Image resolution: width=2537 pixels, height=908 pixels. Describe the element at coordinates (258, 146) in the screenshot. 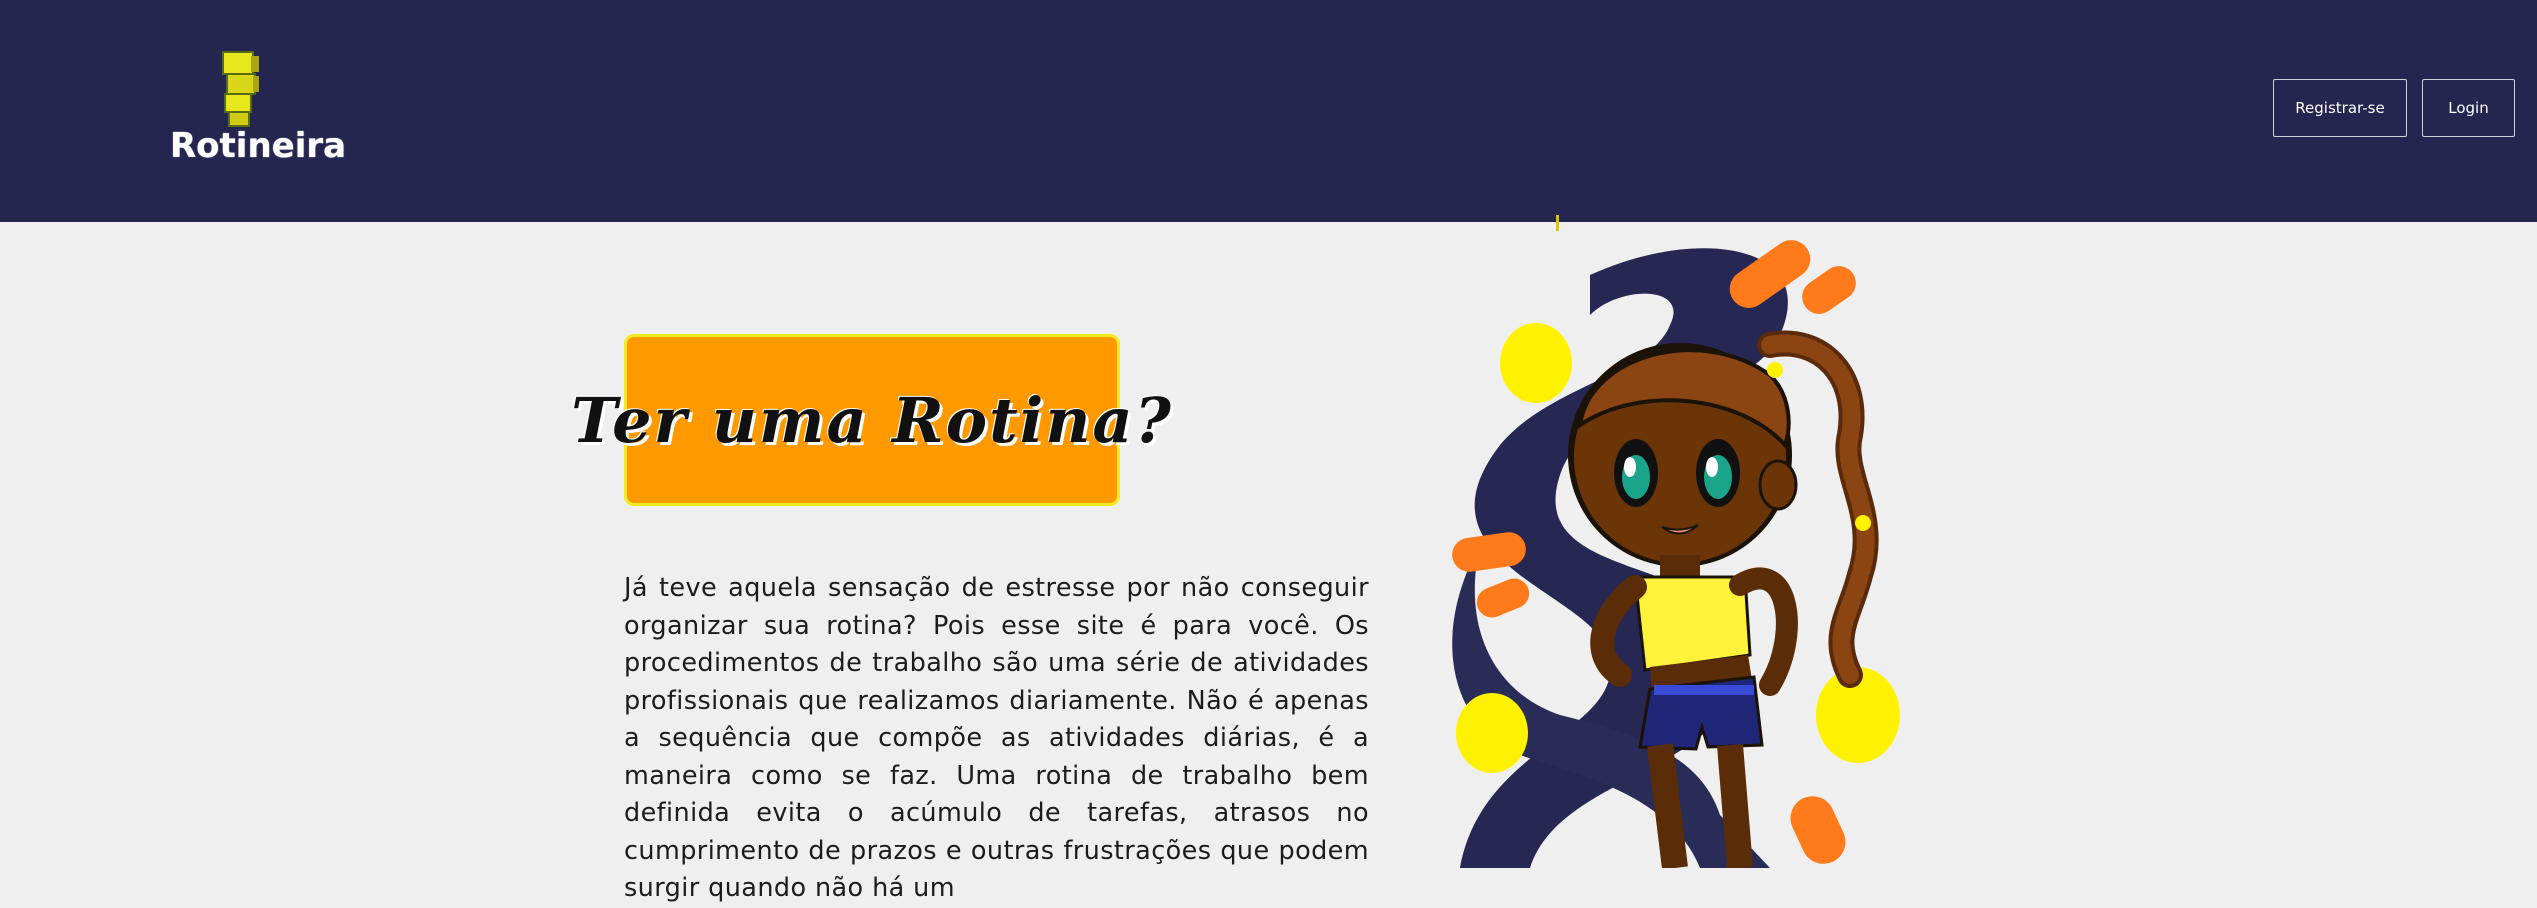

I see `brand-name: Rotineira` at that location.